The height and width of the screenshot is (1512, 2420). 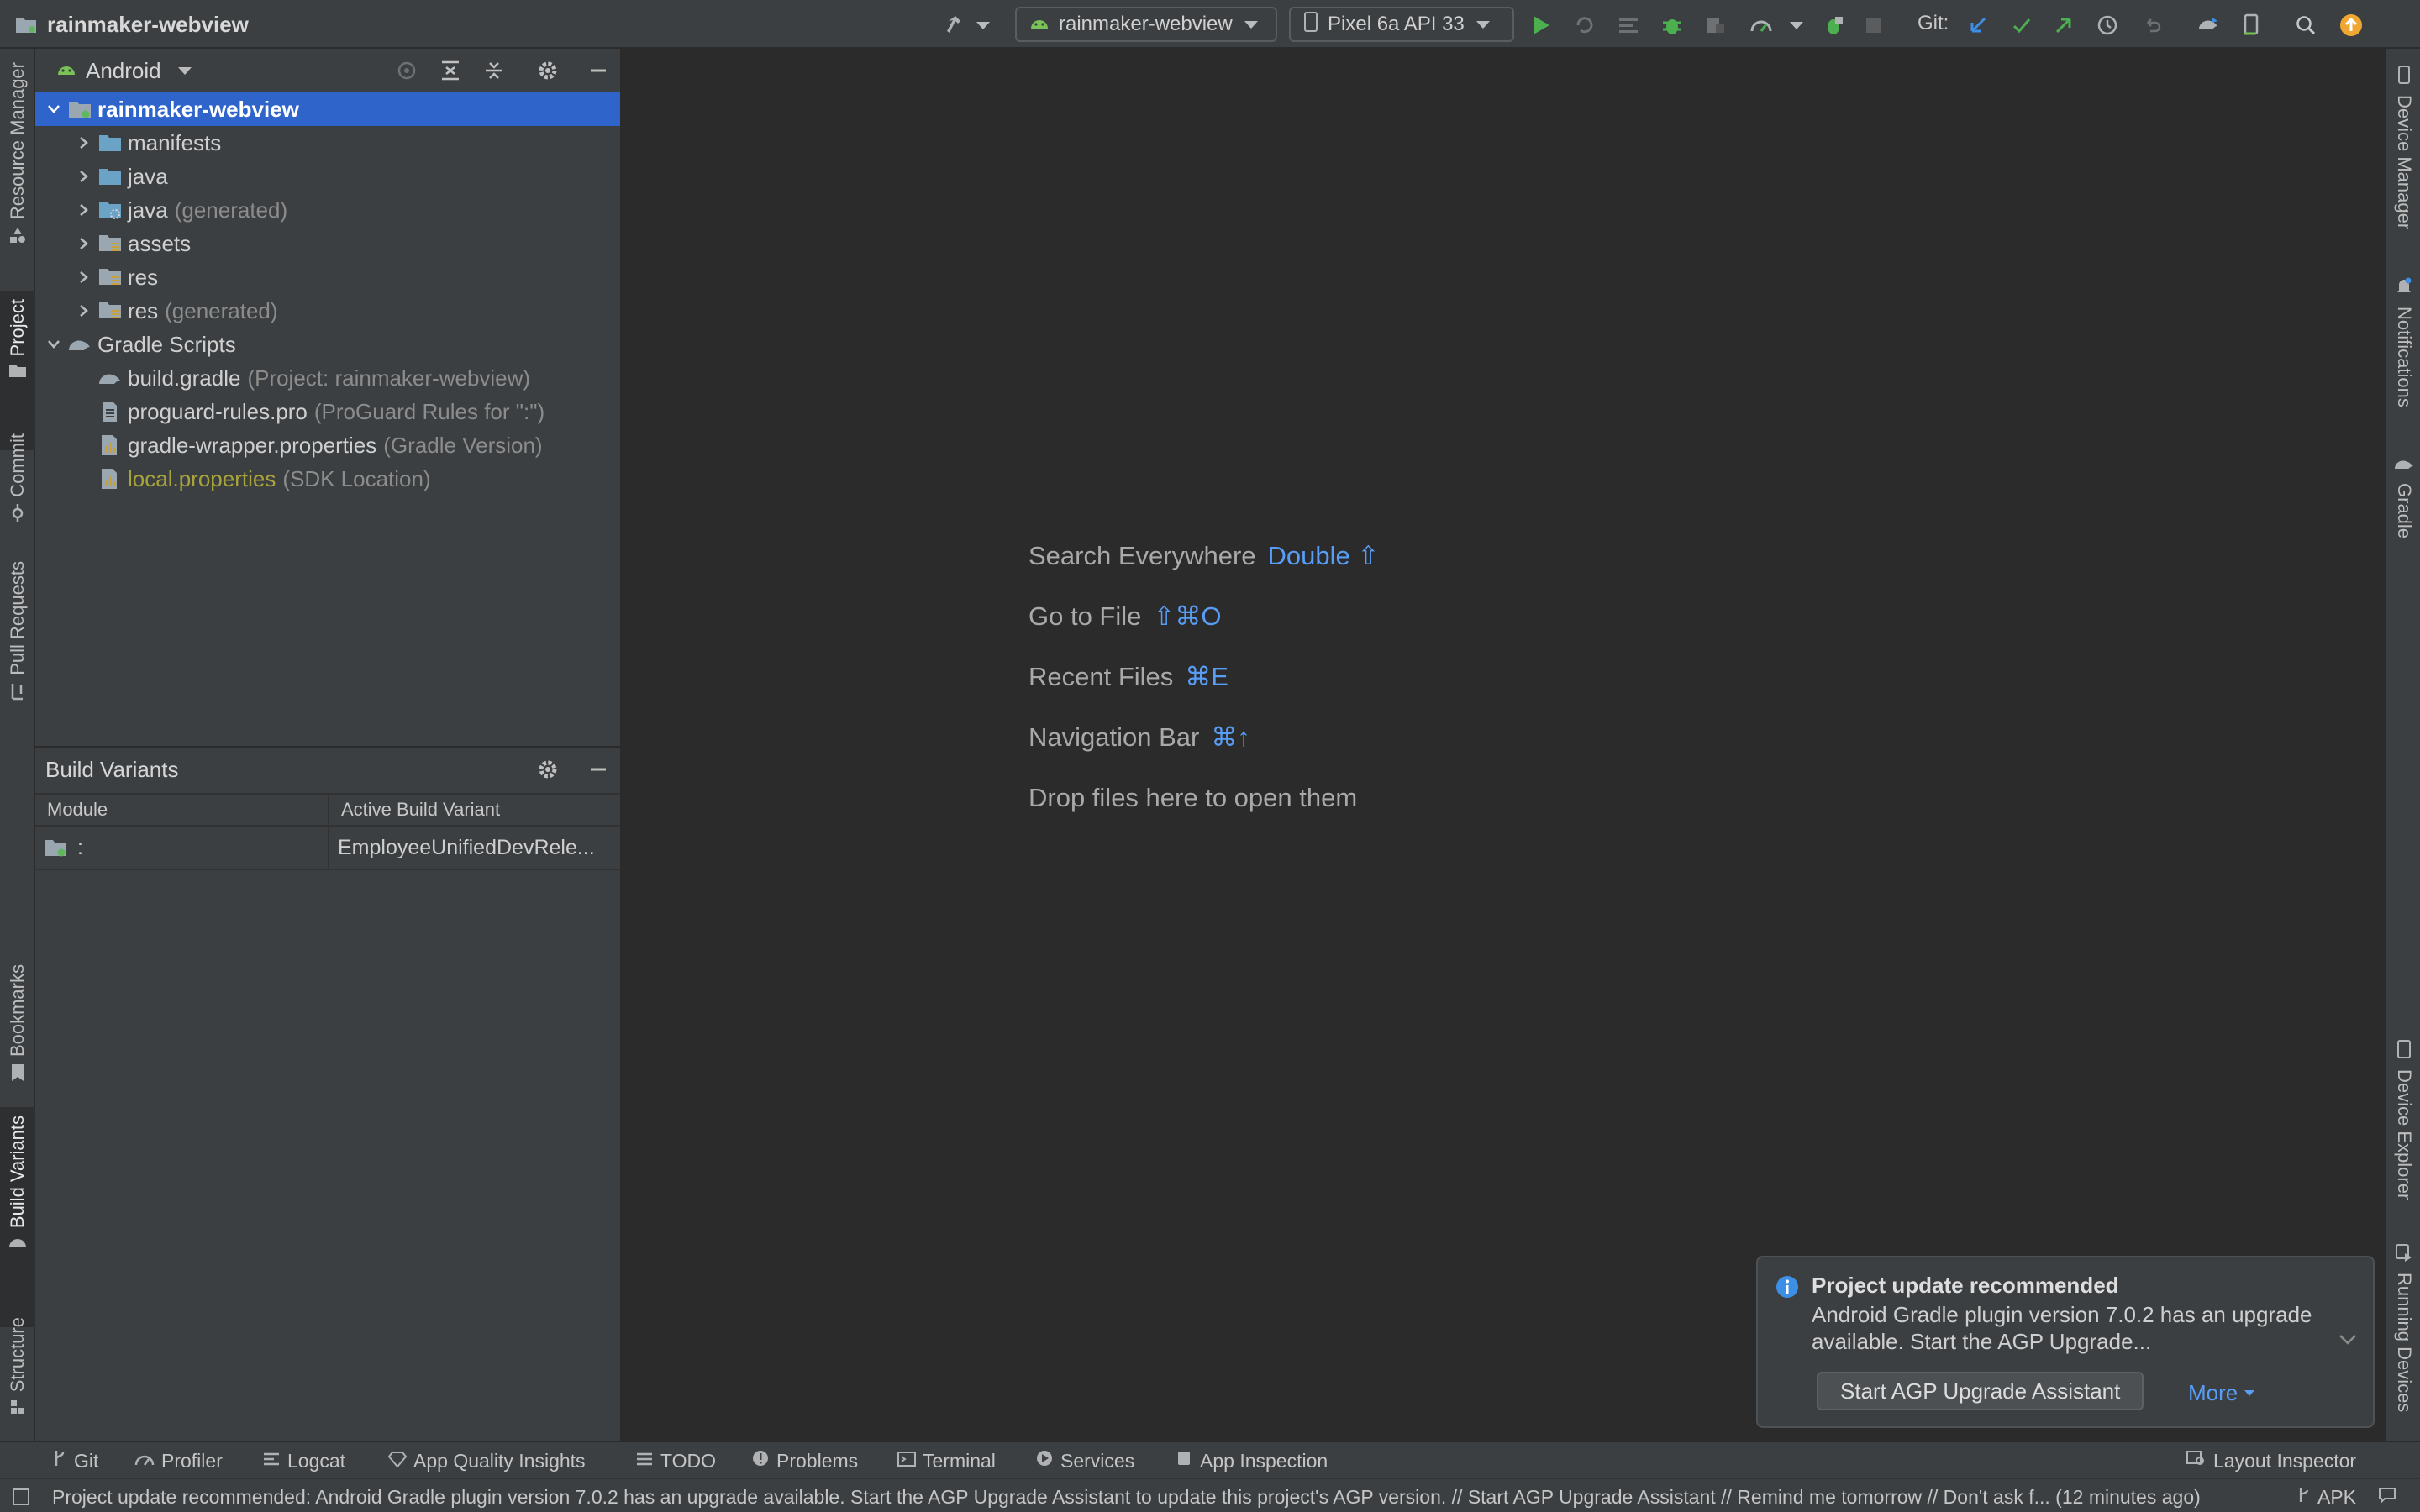 I want to click on locate-file-icon, so click(x=406, y=70).